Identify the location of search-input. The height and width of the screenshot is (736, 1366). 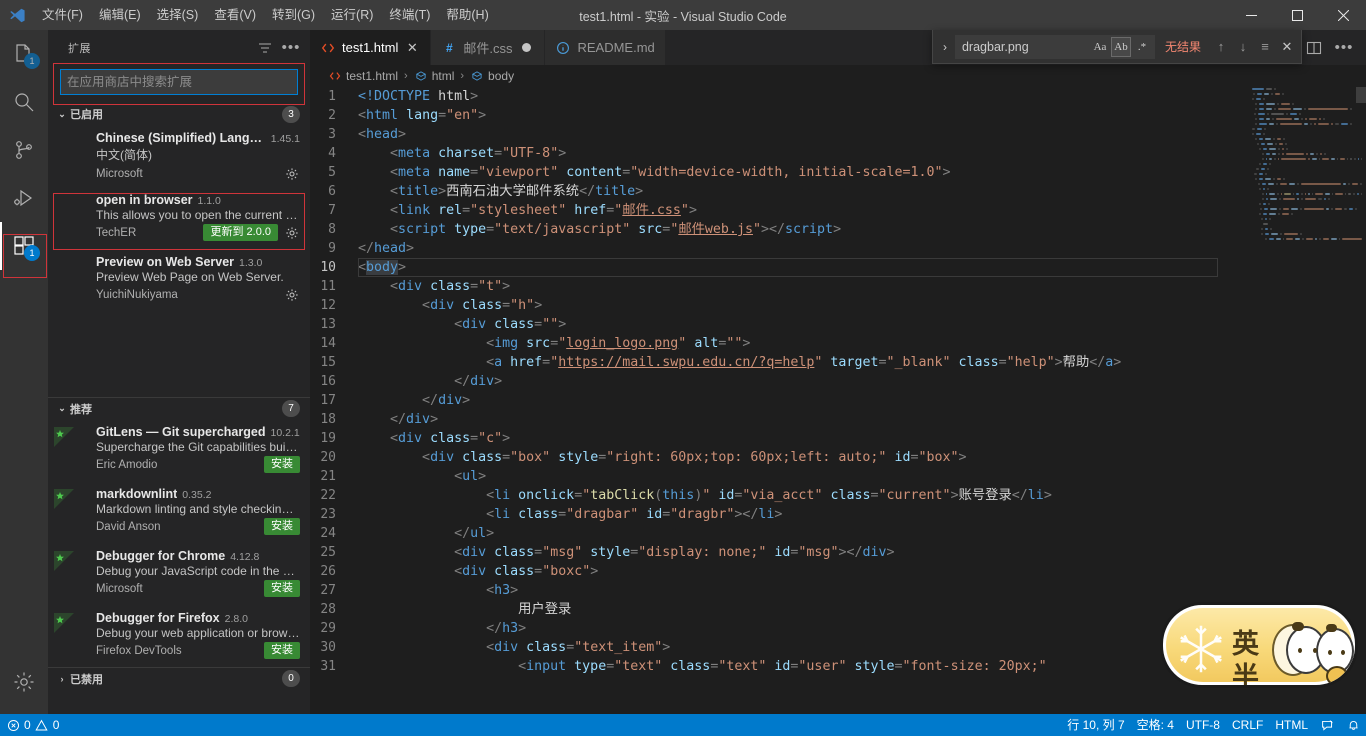
(179, 82).